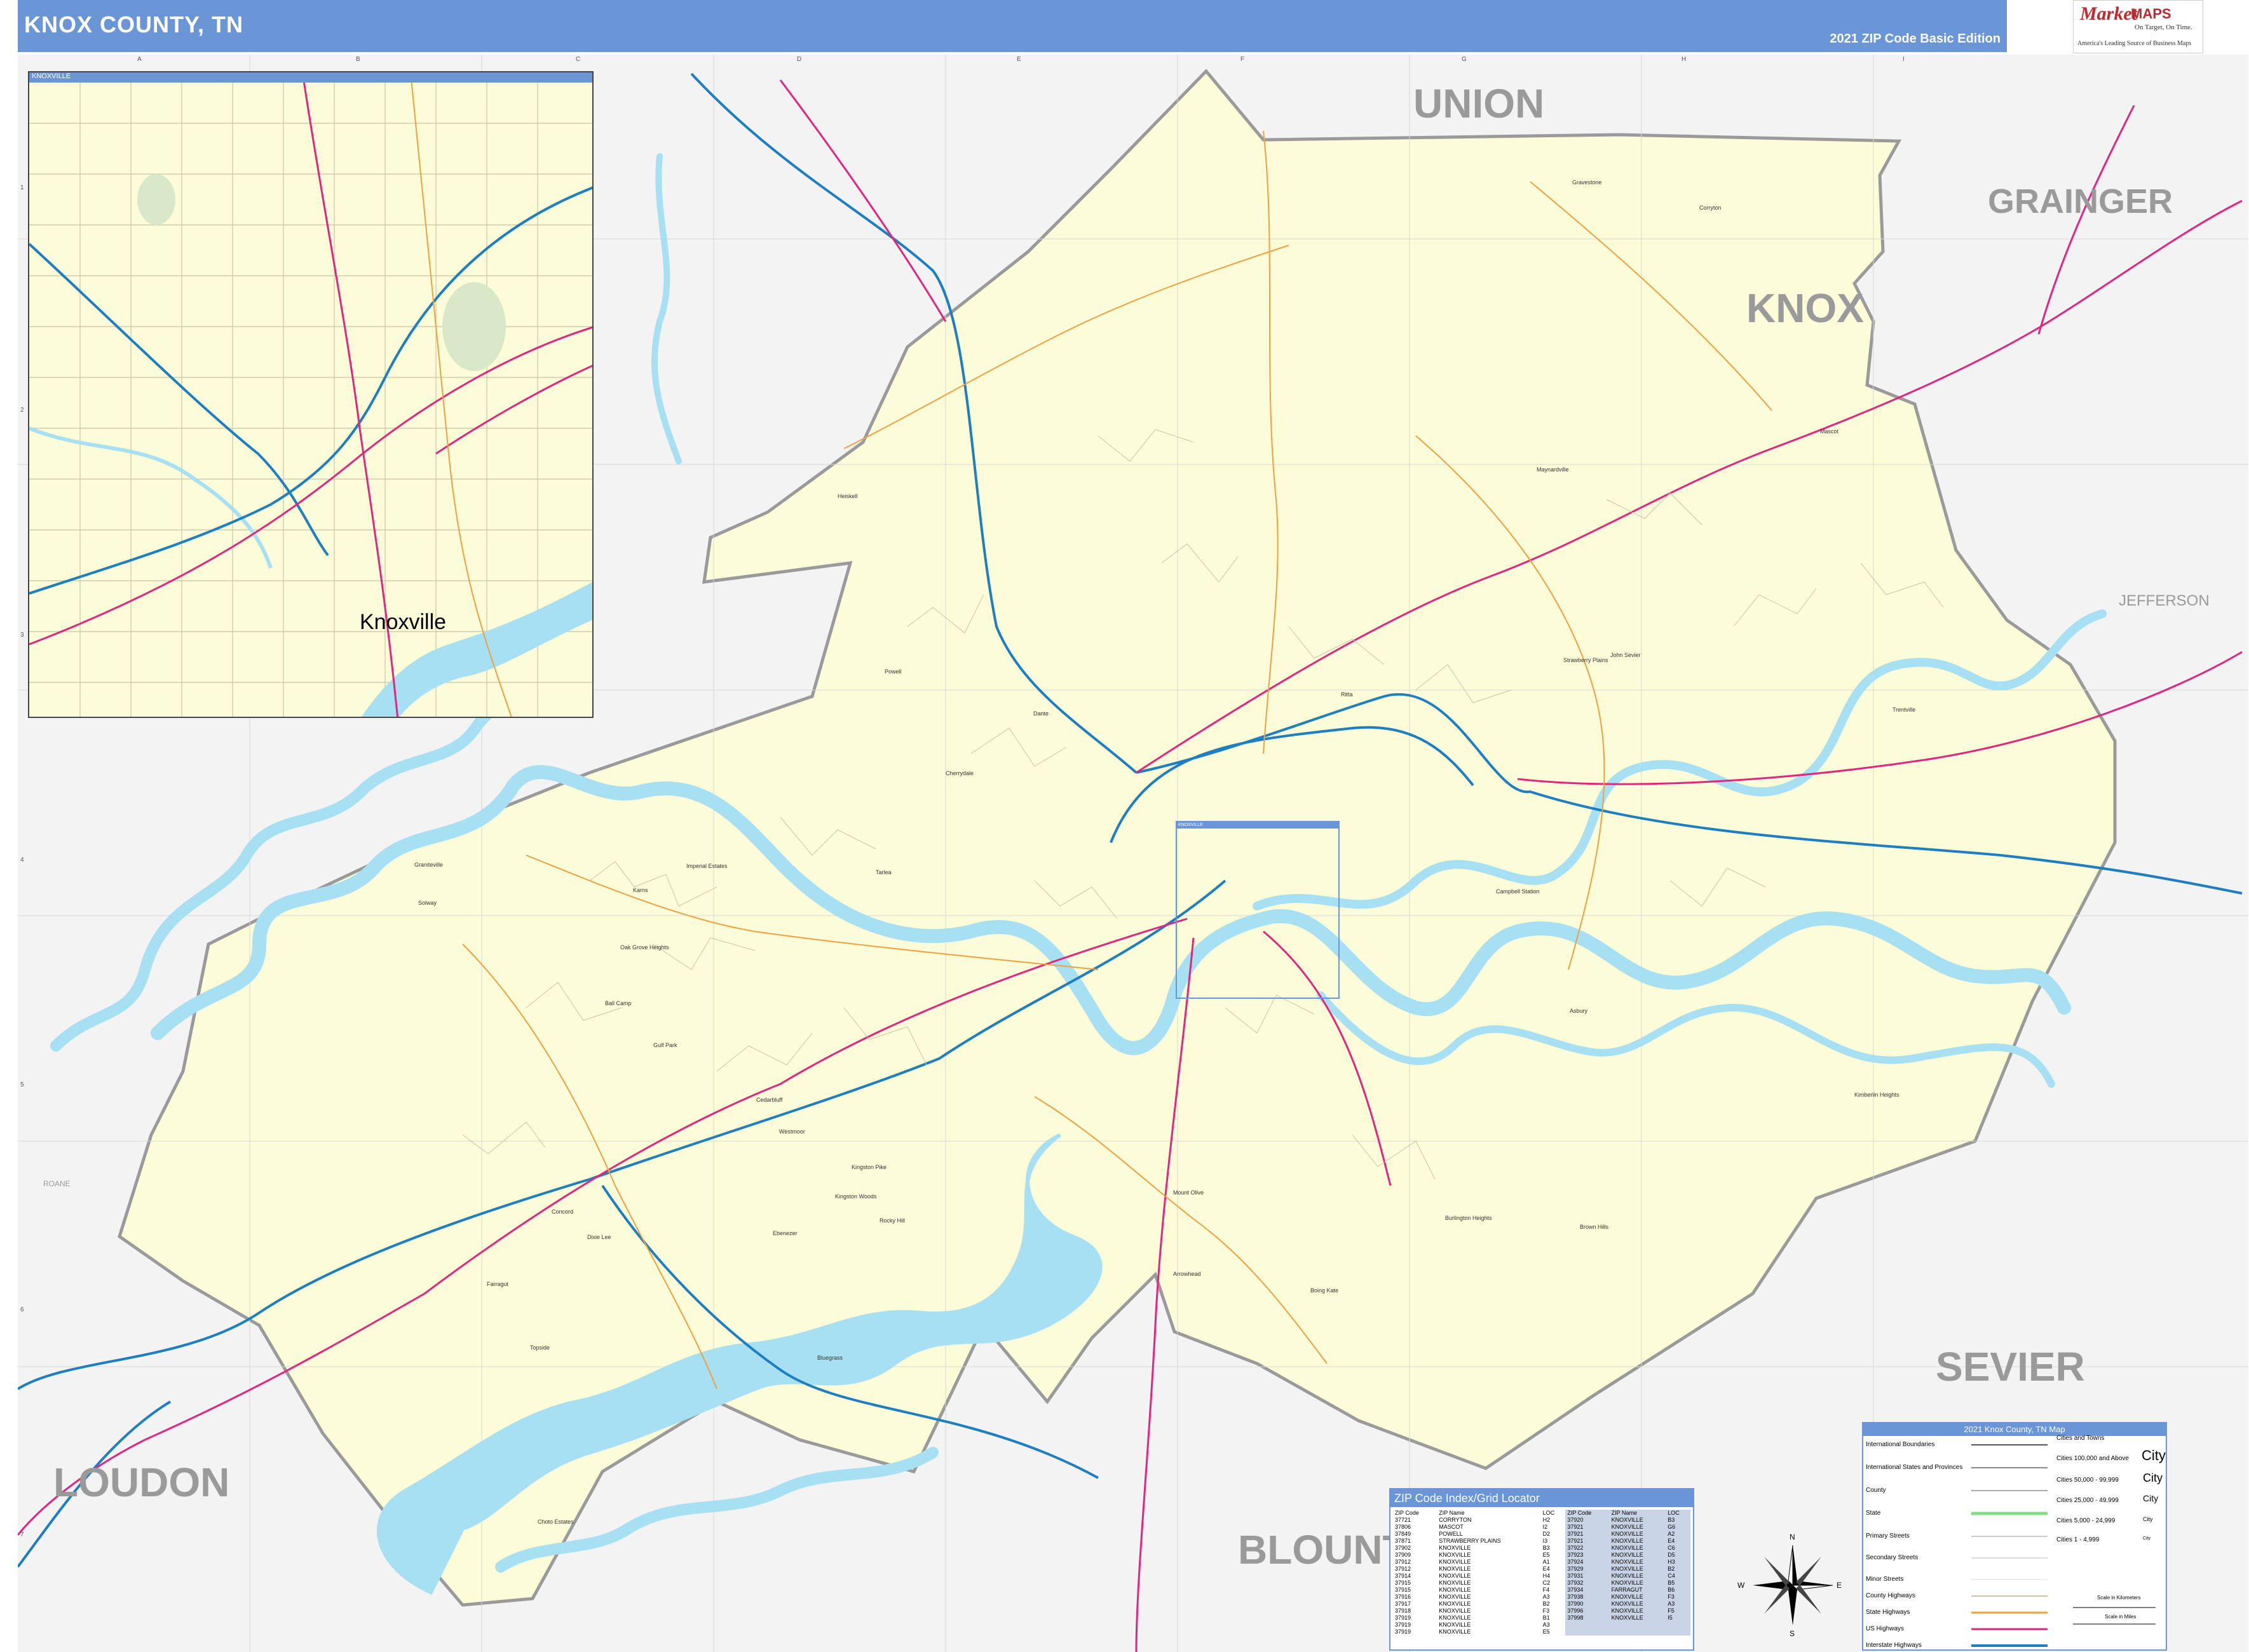  Describe the element at coordinates (1546, 1534) in the screenshot. I see `zip-index-cell: D2` at that location.